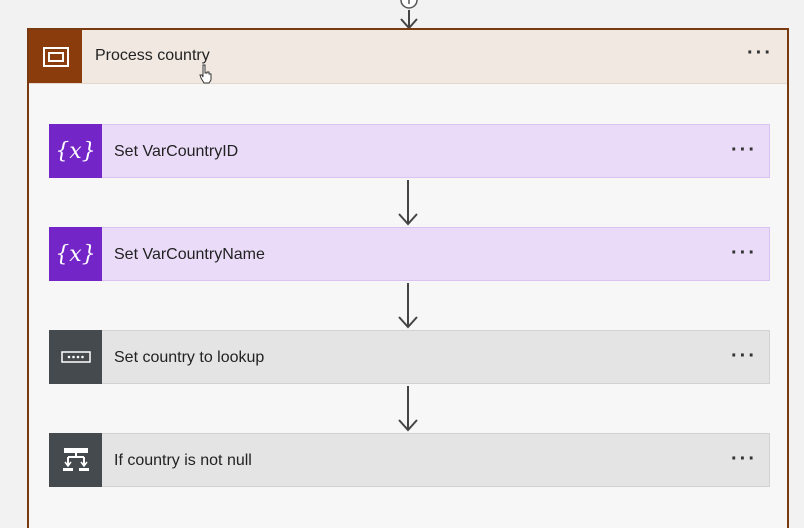  What do you see at coordinates (75, 460) in the screenshot?
I see `condition-icon` at bounding box center [75, 460].